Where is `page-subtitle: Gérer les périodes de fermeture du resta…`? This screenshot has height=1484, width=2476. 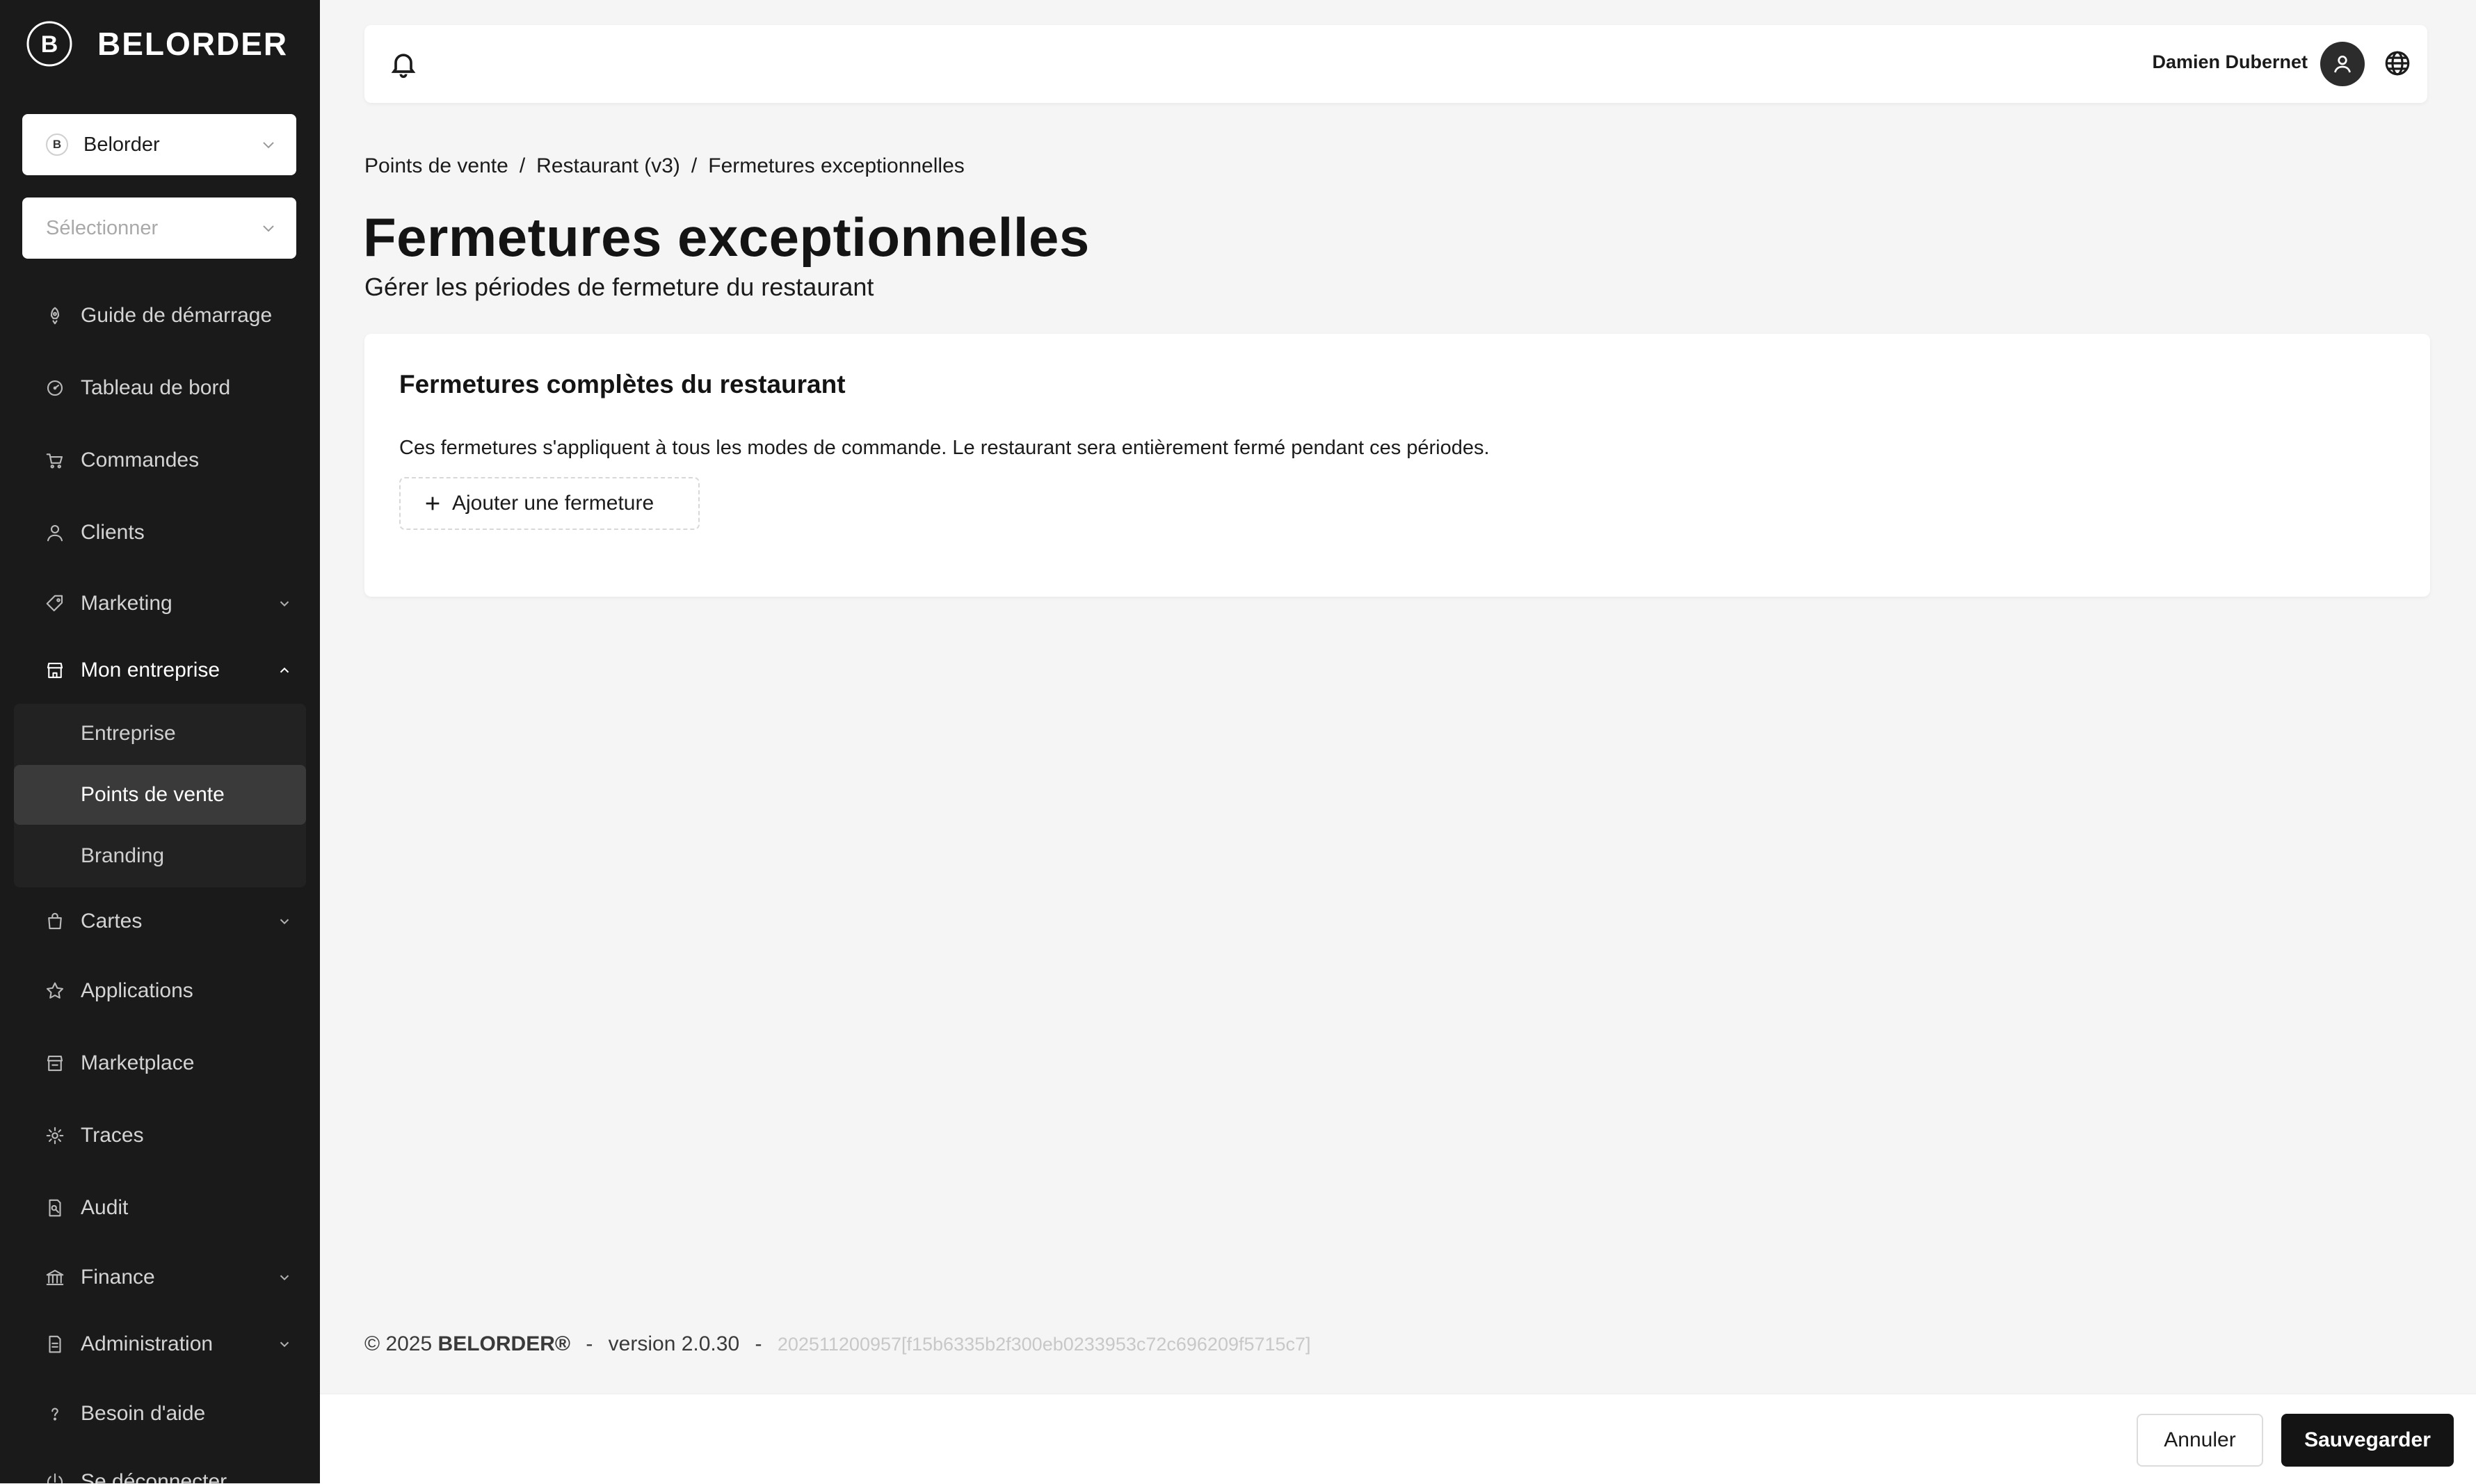
page-subtitle: Gérer les périodes de fermeture du resta… is located at coordinates (619, 287).